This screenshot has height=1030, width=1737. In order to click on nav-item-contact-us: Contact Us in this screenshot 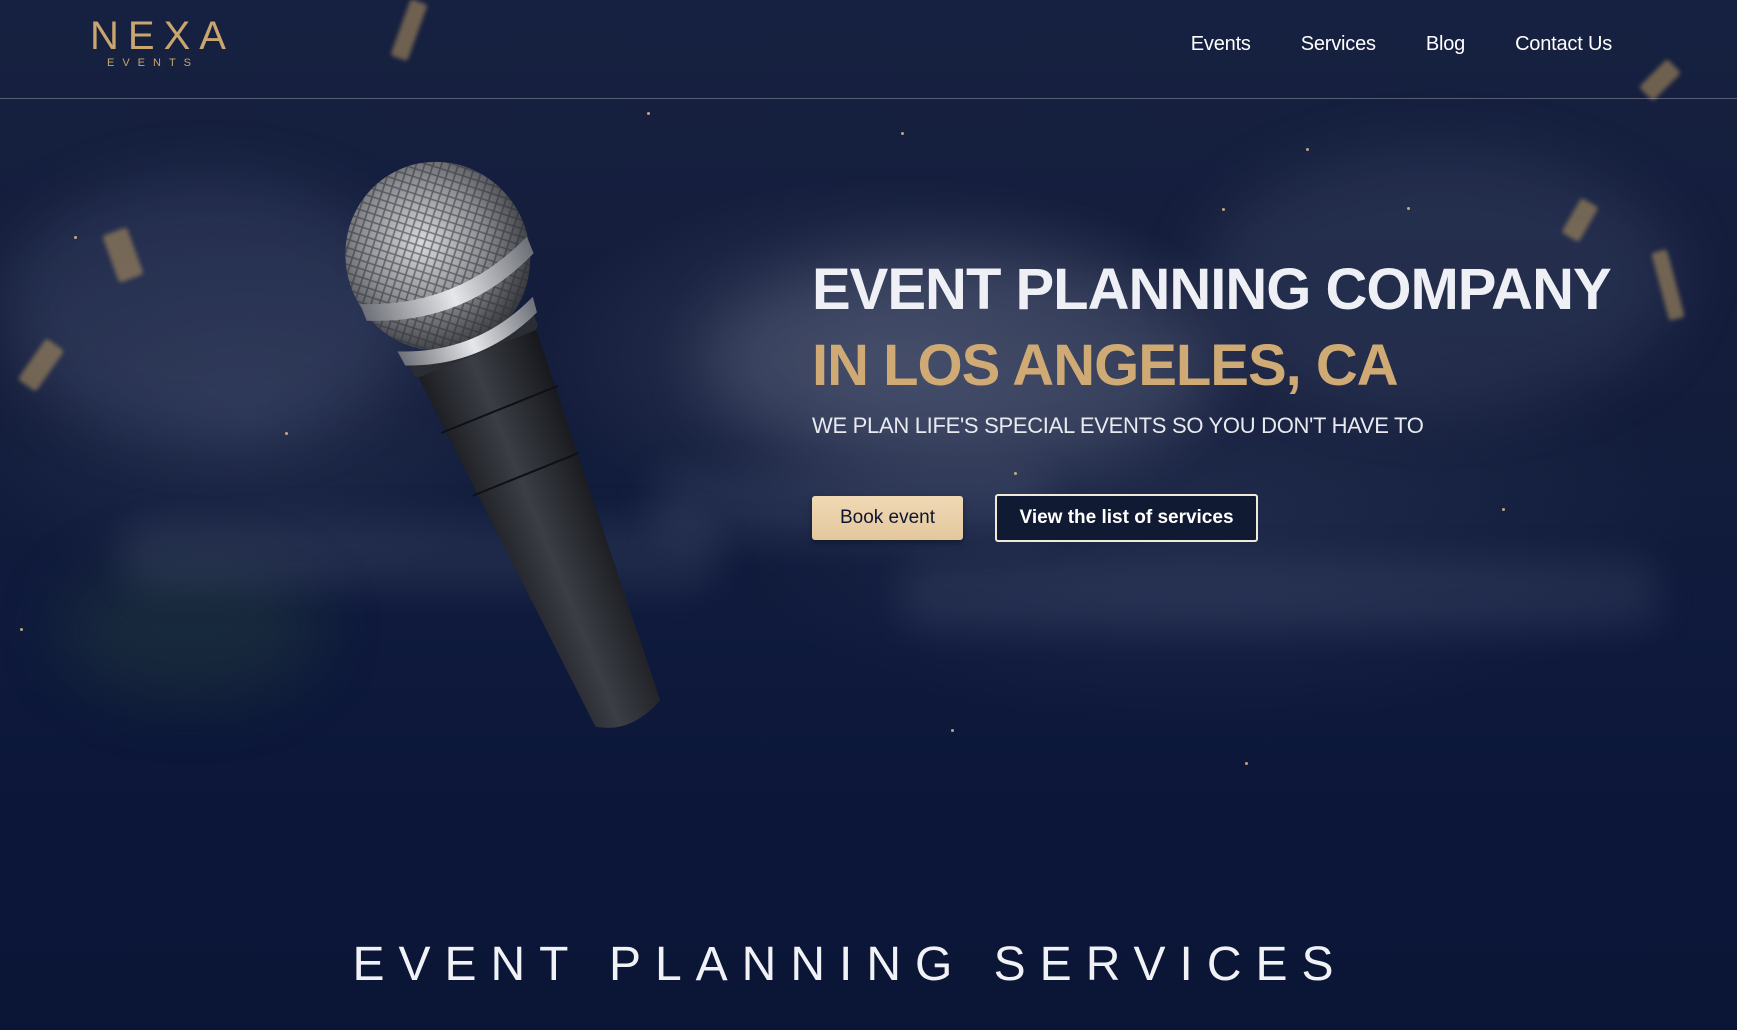, I will do `click(1563, 44)`.